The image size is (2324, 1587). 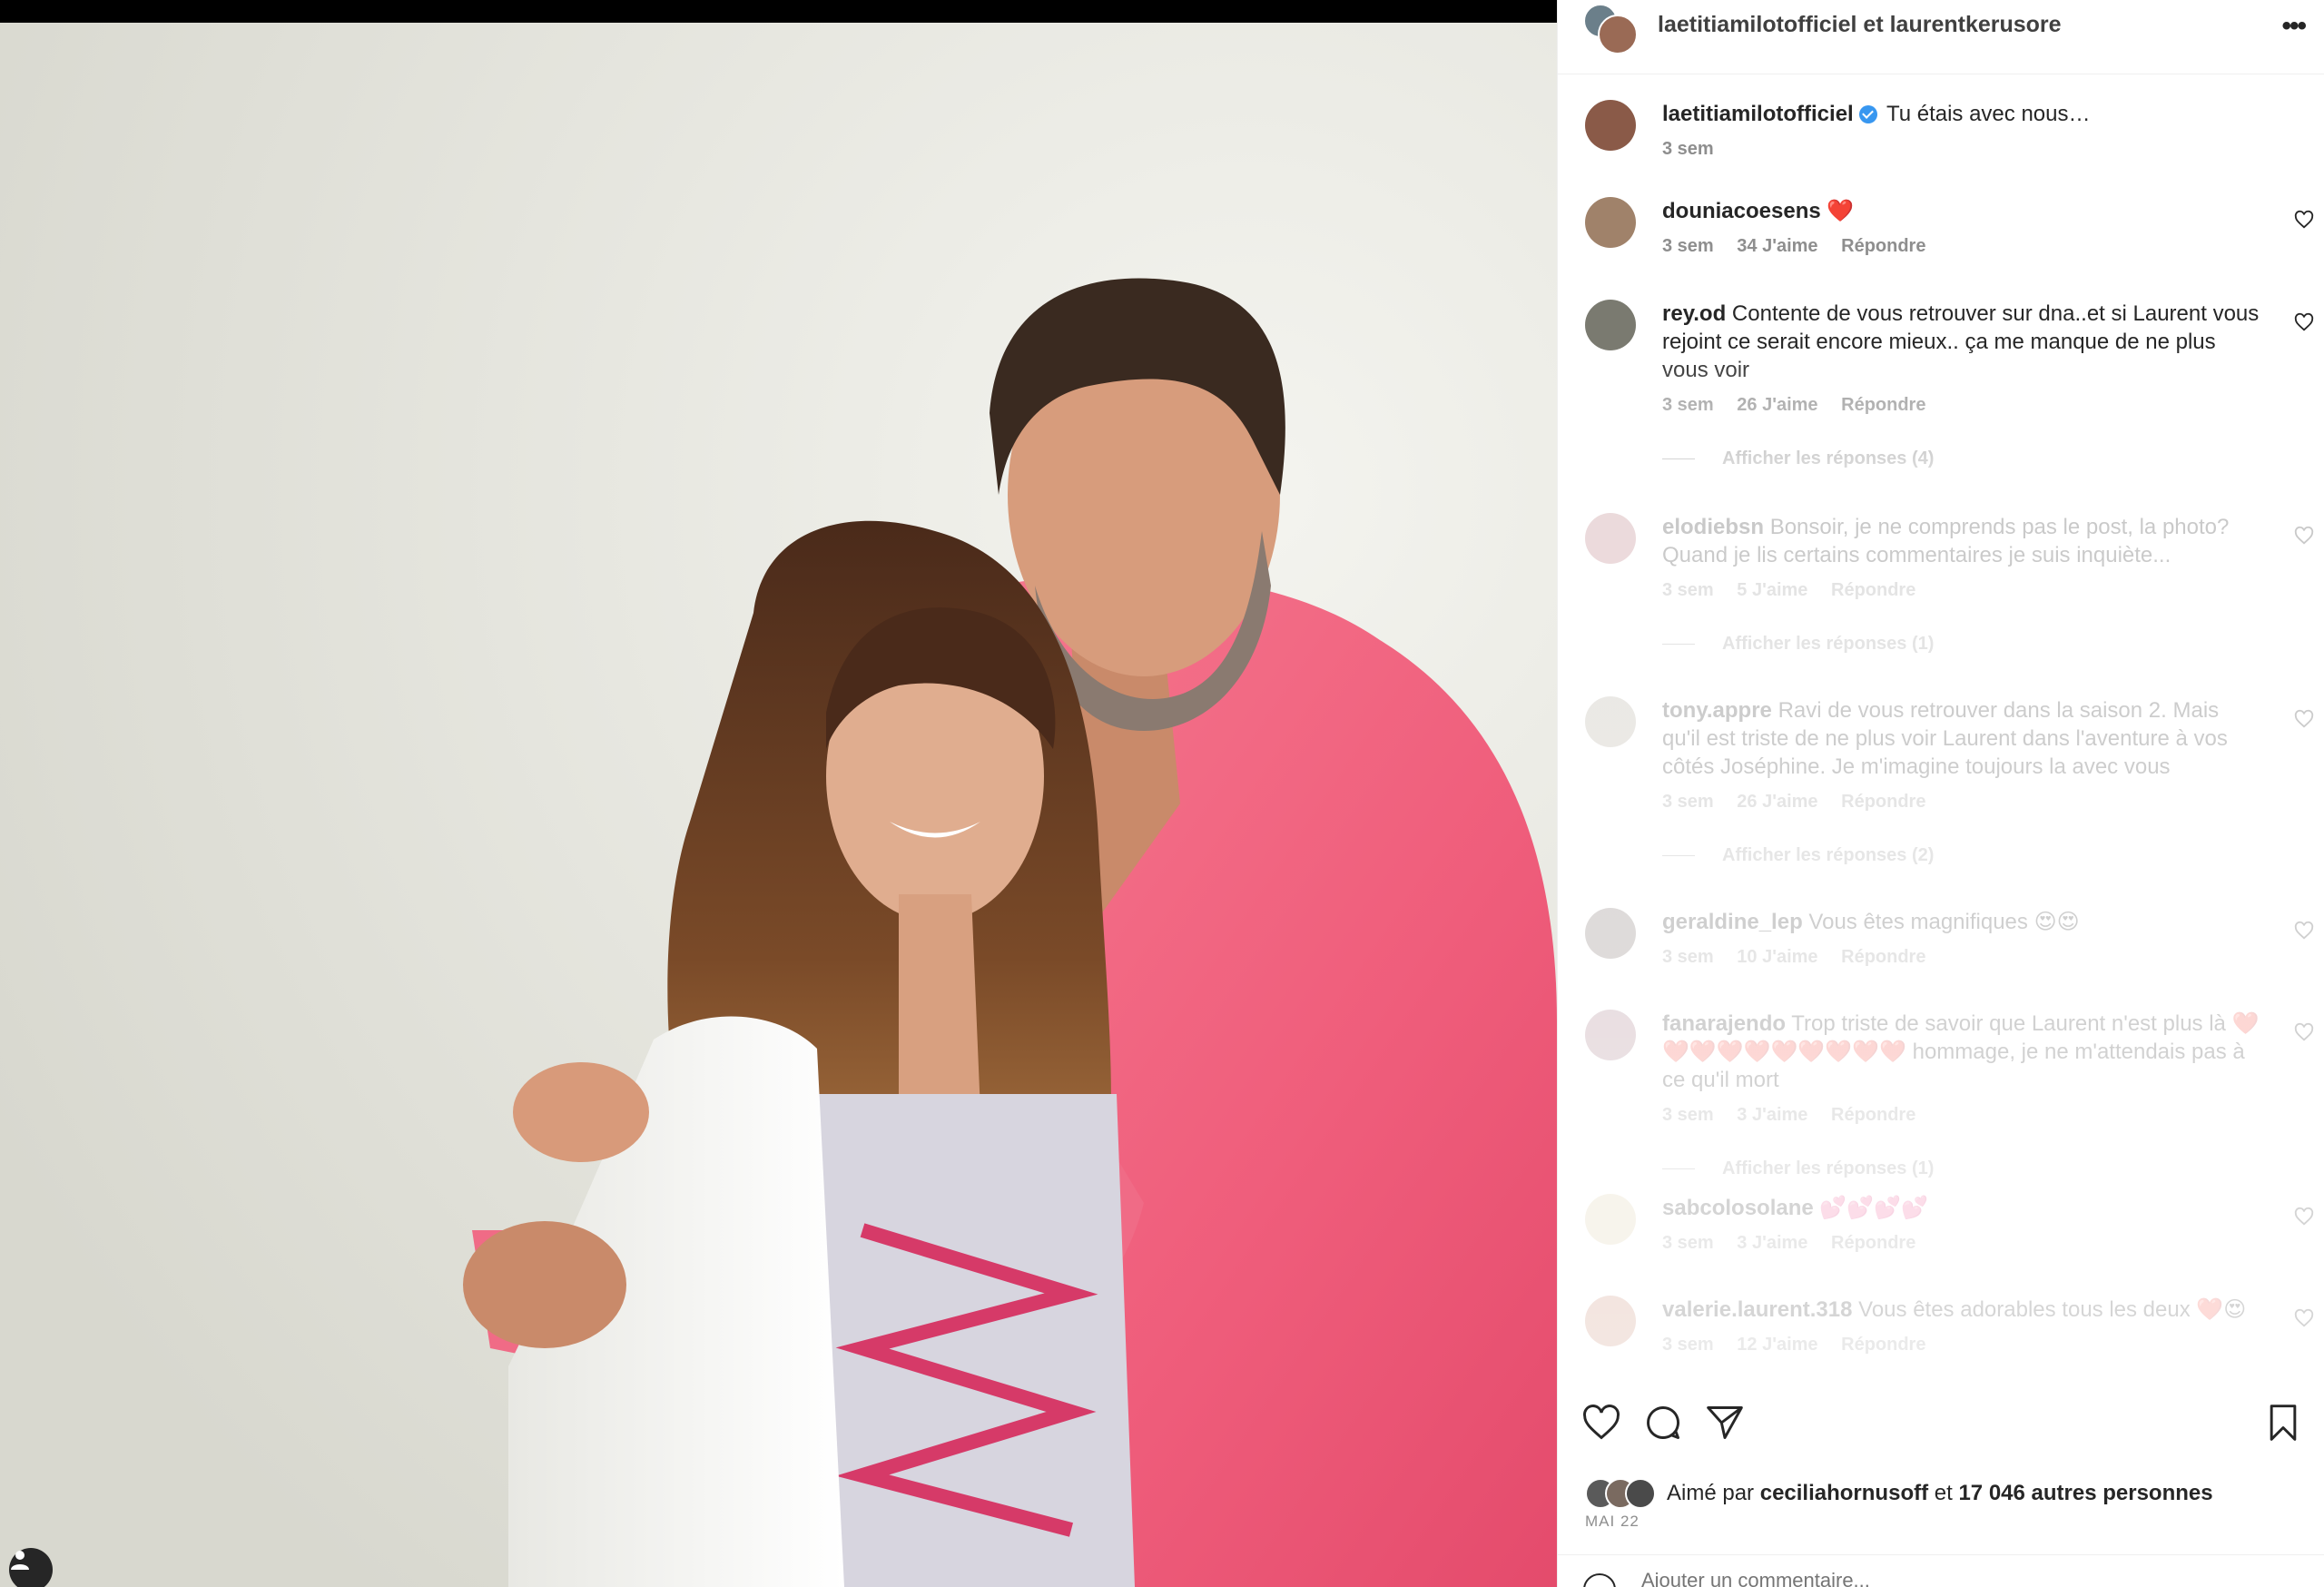 I want to click on comment-text: 💕💕💕💕, so click(x=1873, y=1208).